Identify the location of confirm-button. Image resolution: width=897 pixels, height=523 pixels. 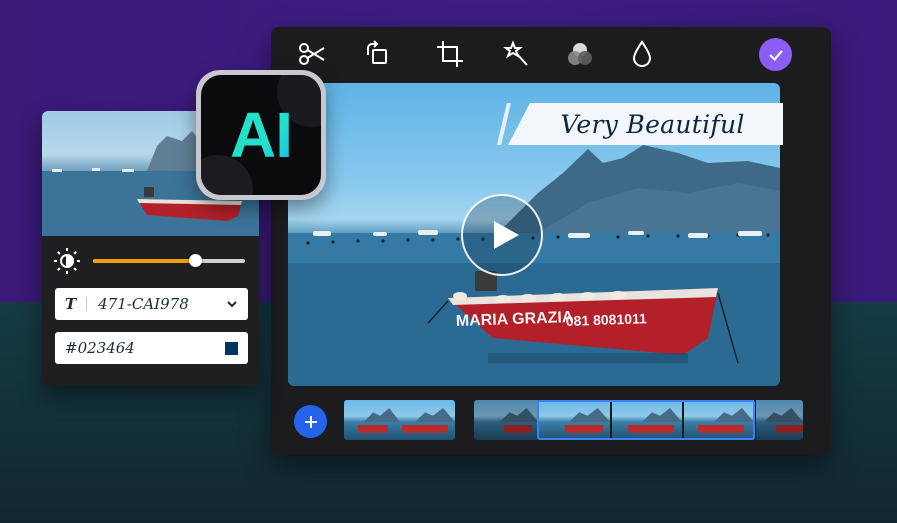
(775, 54).